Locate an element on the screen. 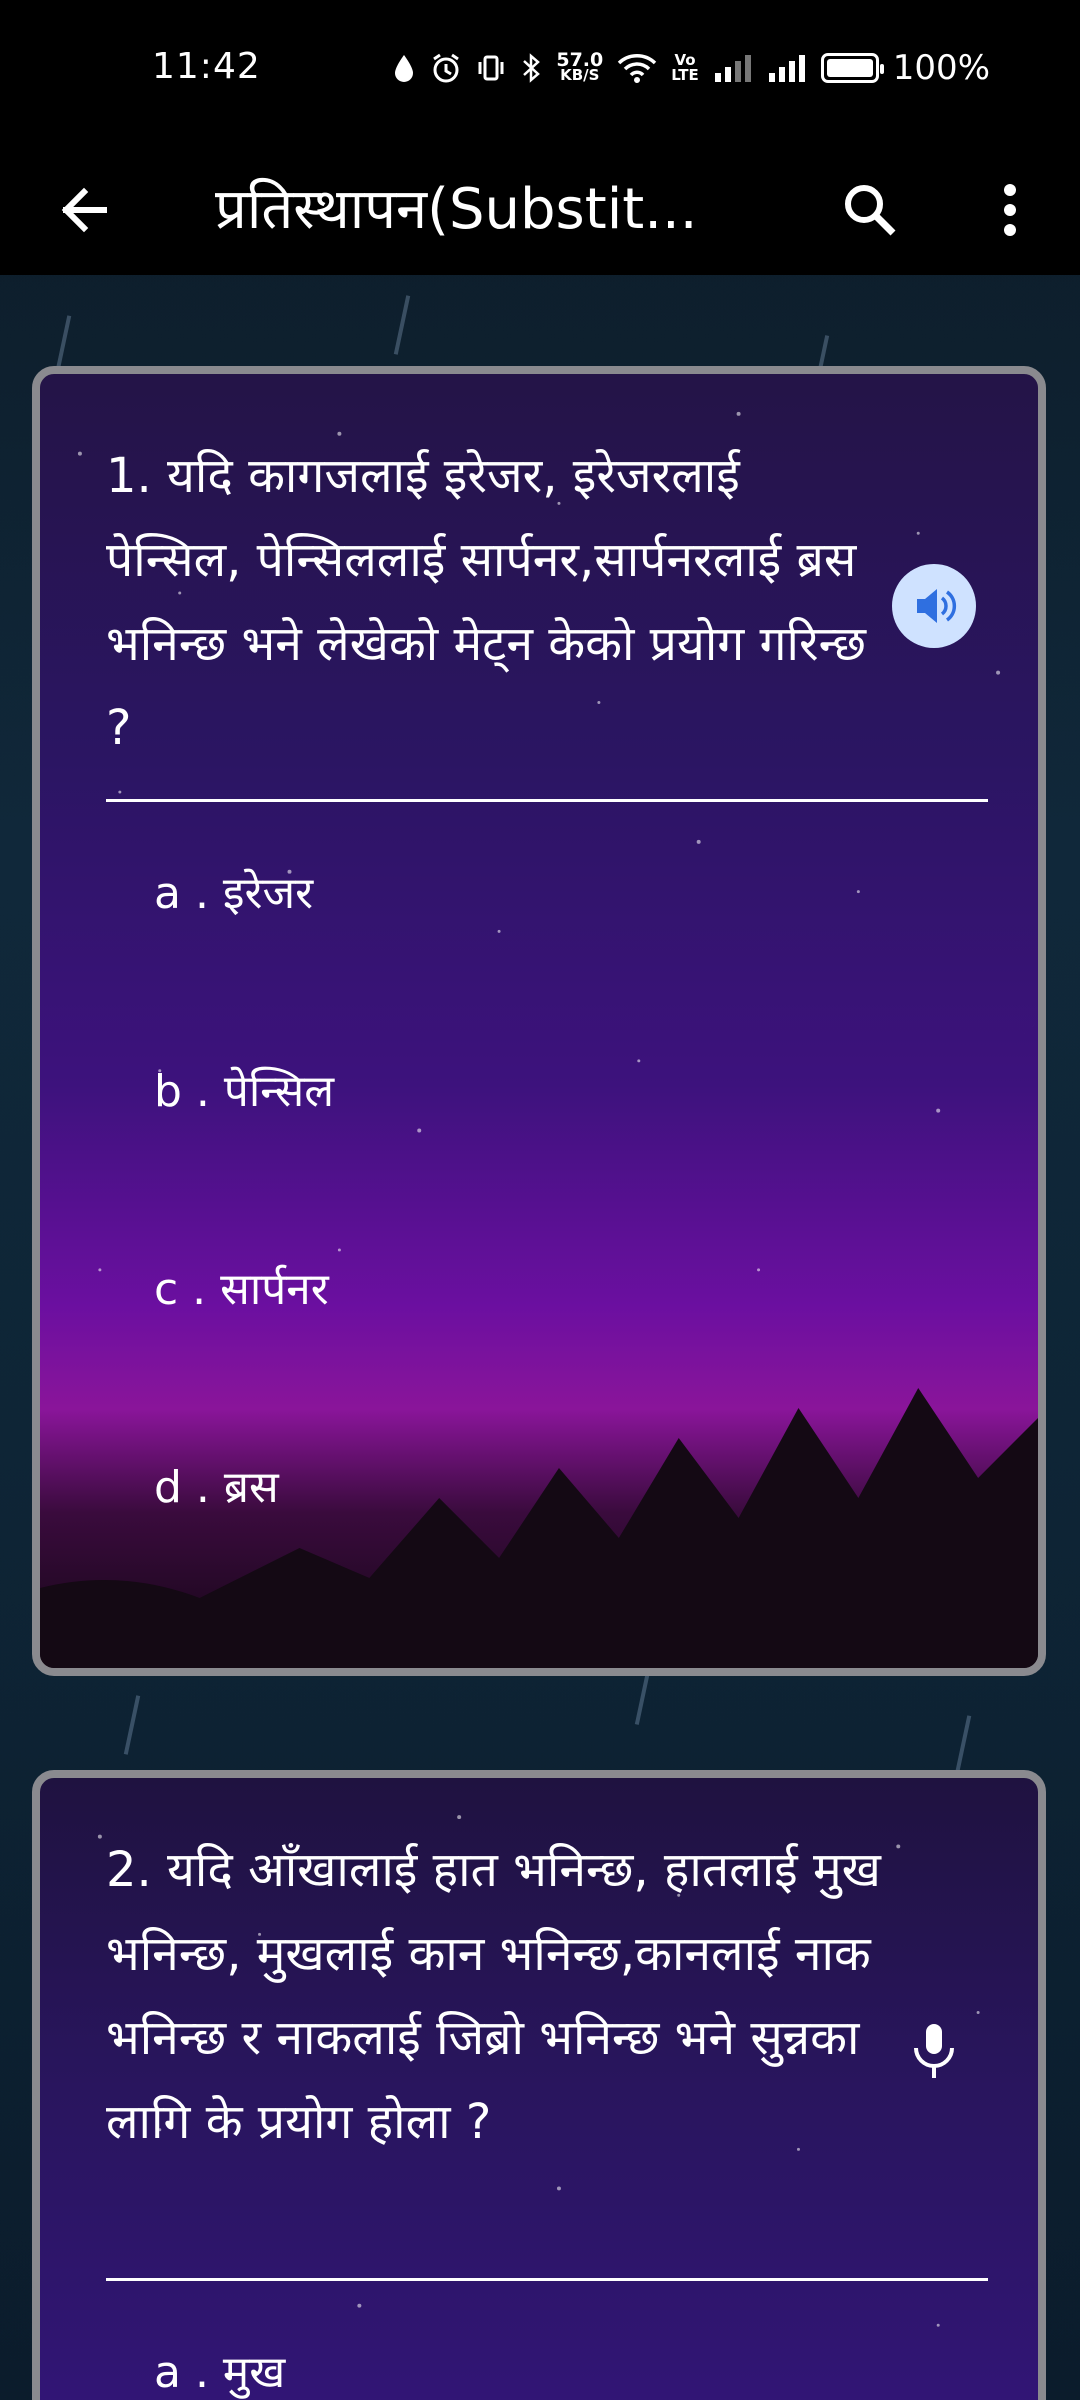 The height and width of the screenshot is (2400, 1080). signal-sim1-icon is located at coordinates (732, 68).